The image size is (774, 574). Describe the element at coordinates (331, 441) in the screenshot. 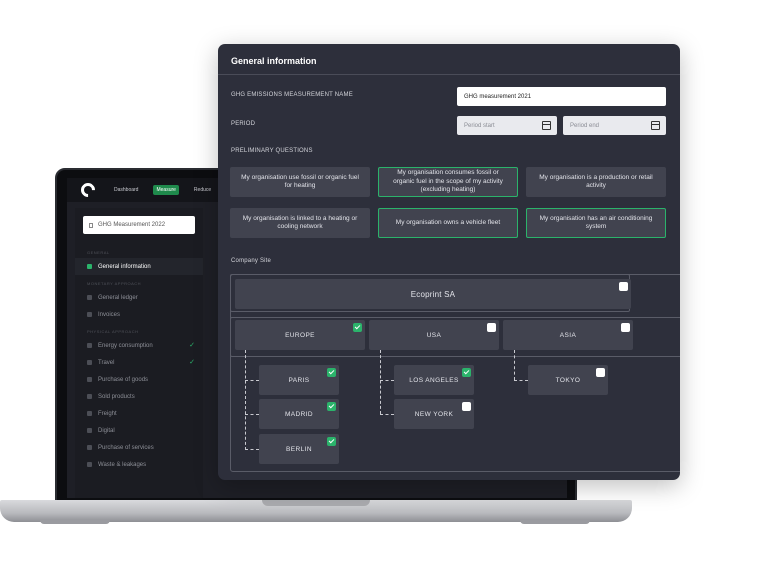

I see `city-berlin-checkbox` at that location.